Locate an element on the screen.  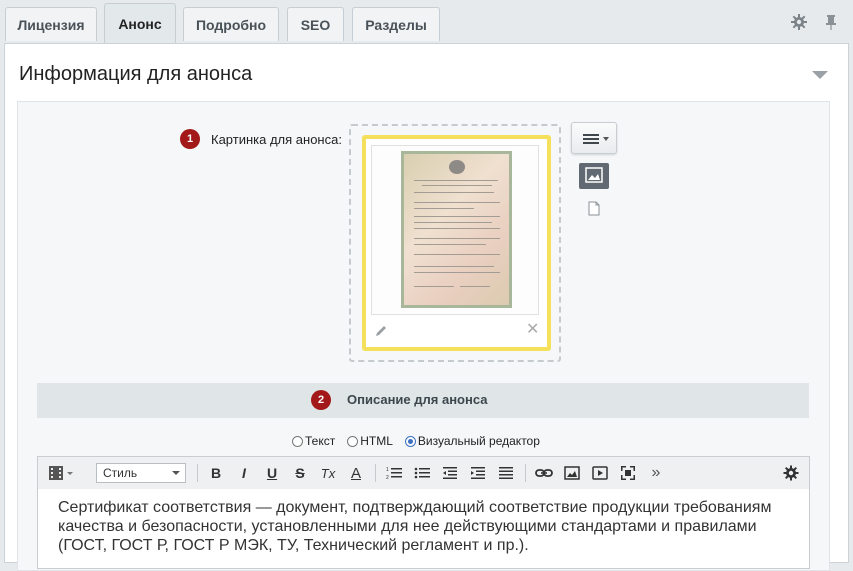
mode-visual-option: Визуальный редактор is located at coordinates (472, 441).